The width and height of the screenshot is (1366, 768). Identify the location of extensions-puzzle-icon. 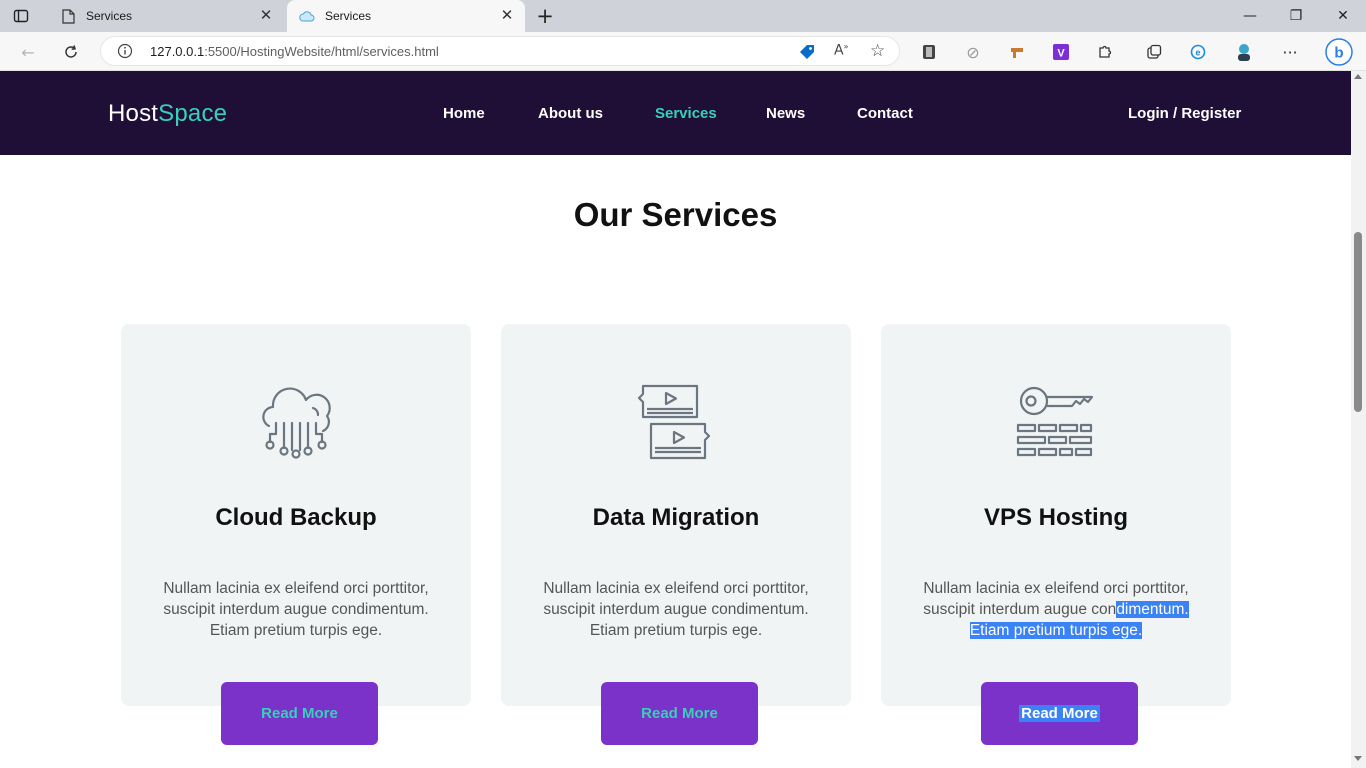
(1105, 52).